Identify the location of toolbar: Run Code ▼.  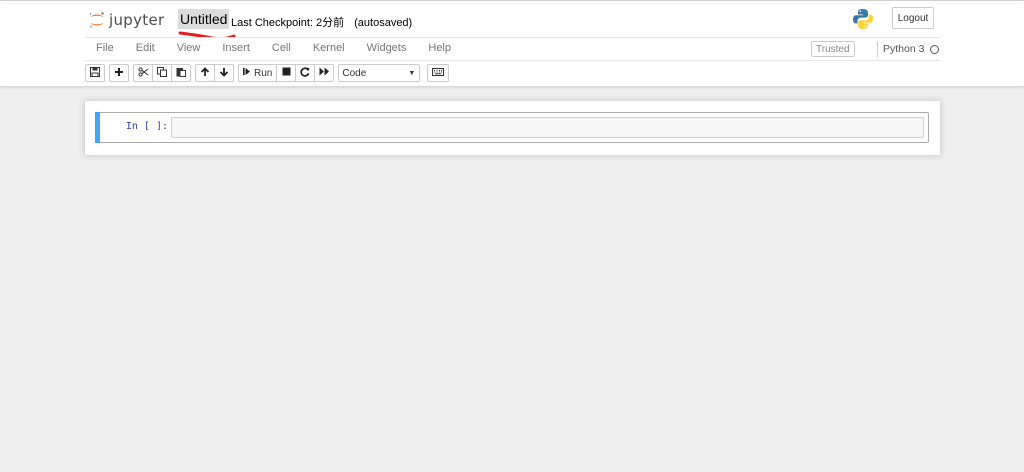
(269, 73).